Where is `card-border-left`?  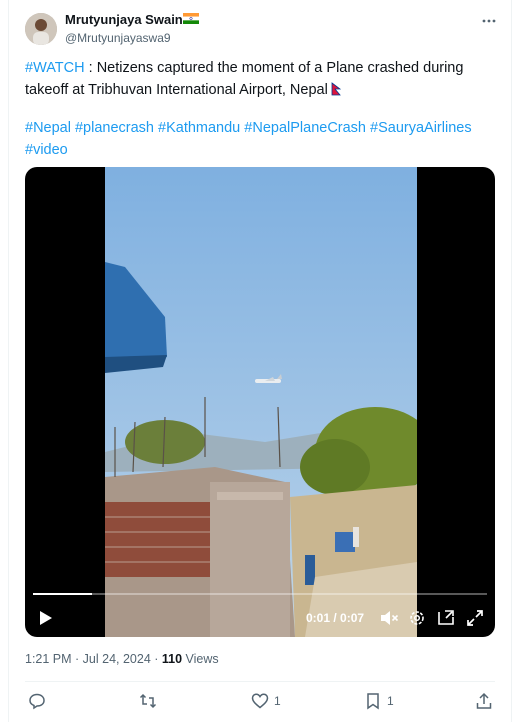 card-border-left is located at coordinates (8, 361).